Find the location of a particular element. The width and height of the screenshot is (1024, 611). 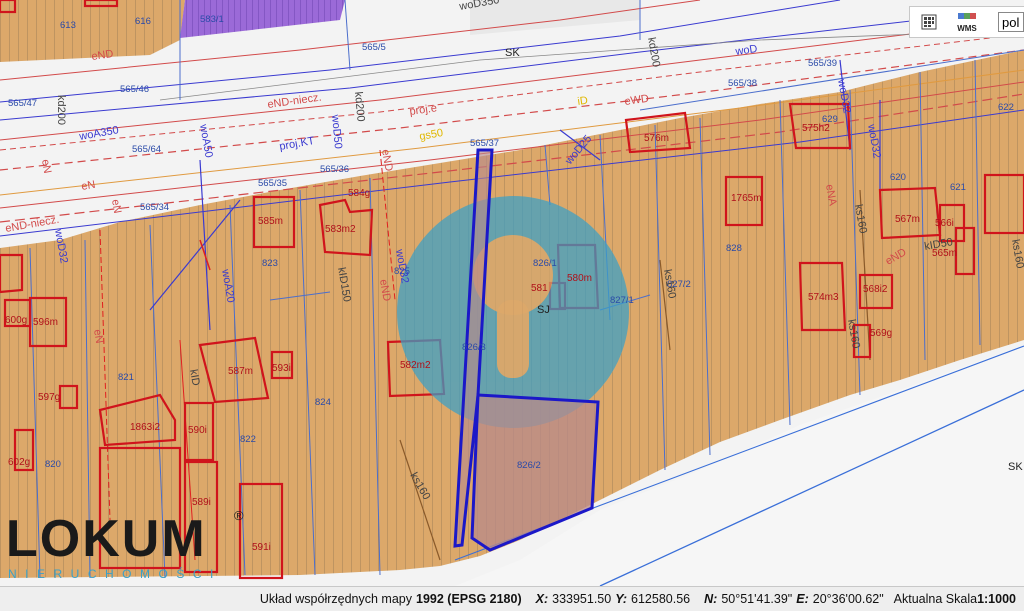

map-label: SJ is located at coordinates (543, 310).